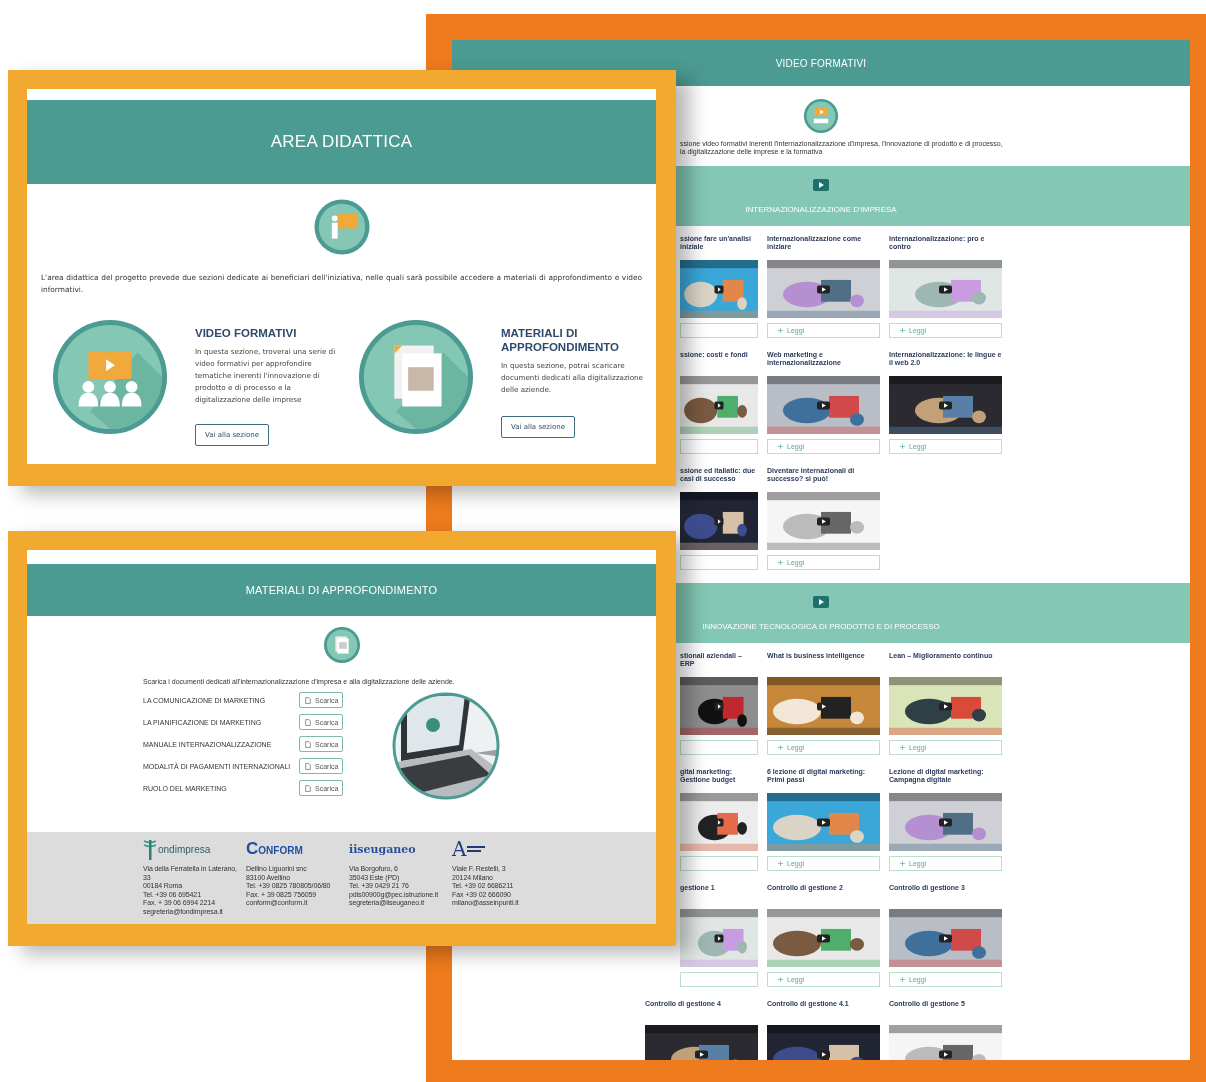 This screenshot has height=1082, width=1206. Describe the element at coordinates (341, 590) in the screenshot. I see `page-title: MATERIALI DI APPROFONDIMENTO` at that location.